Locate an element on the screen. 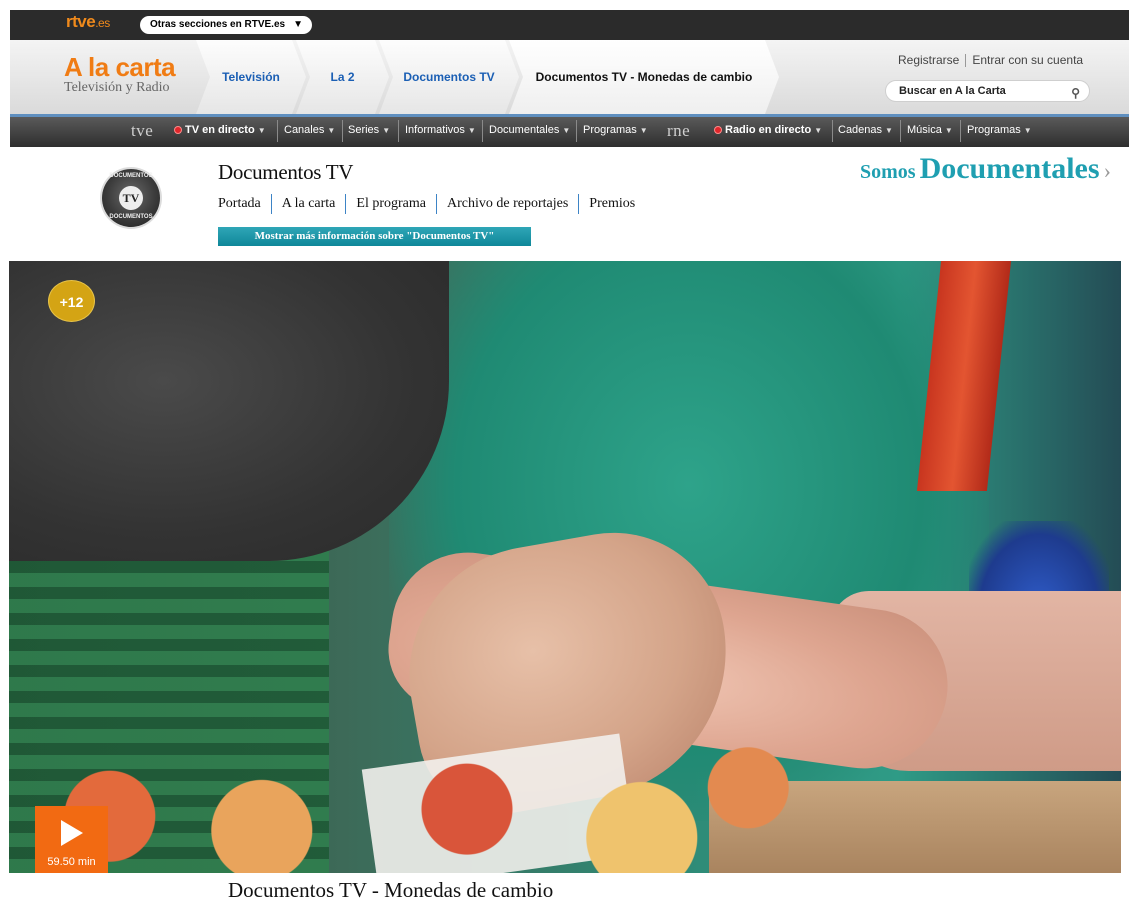 The height and width of the screenshot is (903, 1129). age-rating-badge: +12 is located at coordinates (71, 301).